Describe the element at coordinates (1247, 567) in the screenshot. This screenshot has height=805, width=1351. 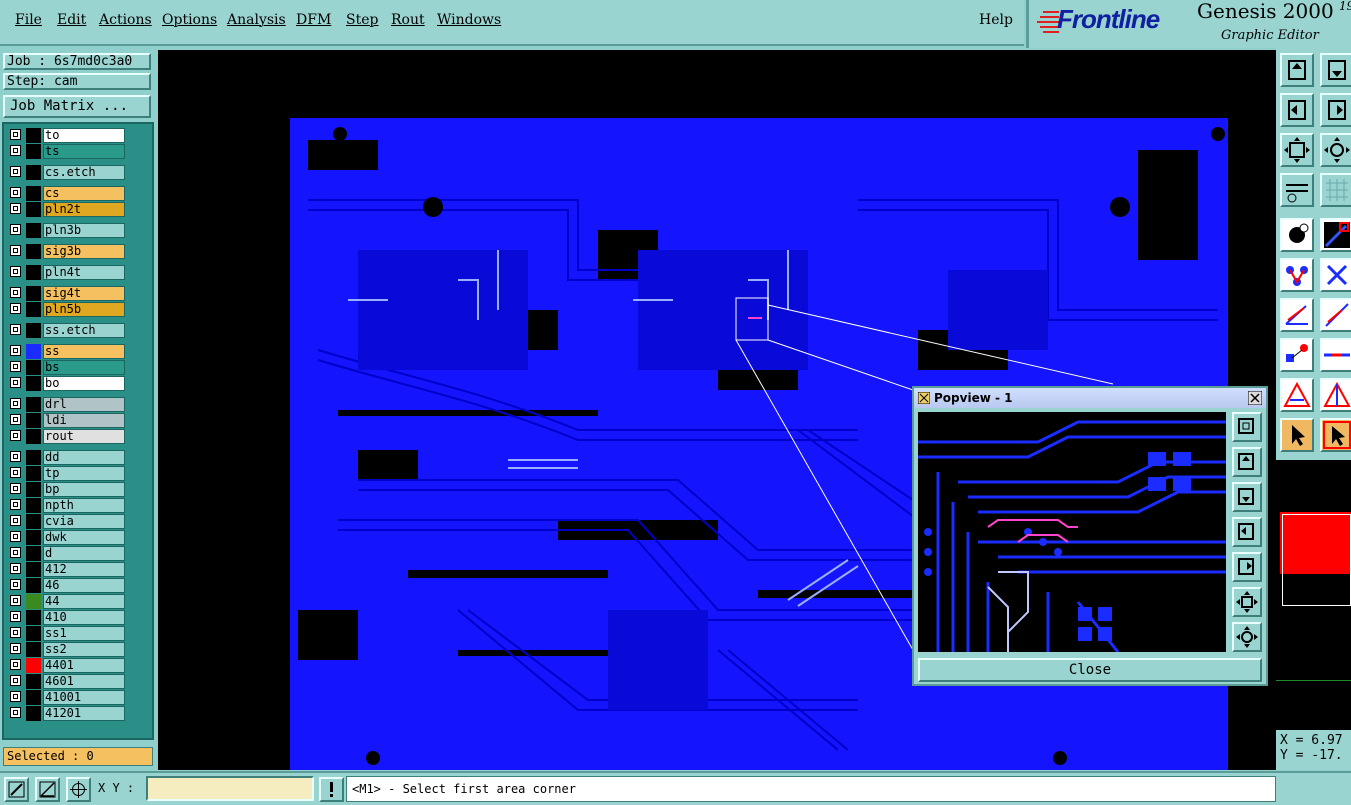
I see `popview-right-button` at that location.